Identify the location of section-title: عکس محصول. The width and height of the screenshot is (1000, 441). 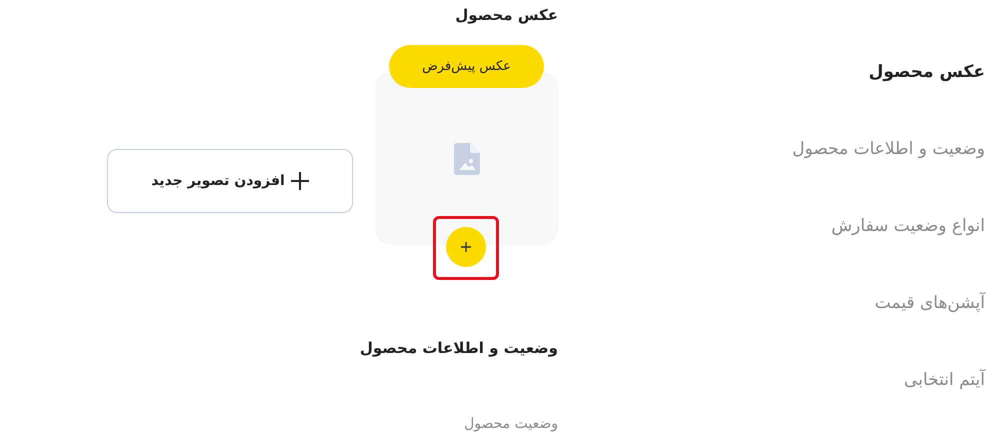
(506, 15).